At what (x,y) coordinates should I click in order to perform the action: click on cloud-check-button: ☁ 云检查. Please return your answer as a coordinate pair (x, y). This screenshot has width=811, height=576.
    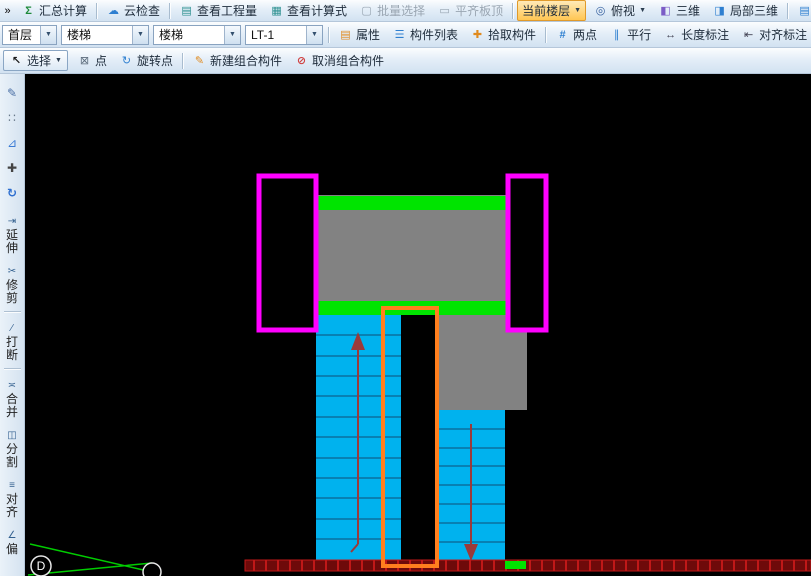
    Looking at the image, I should click on (133, 10).